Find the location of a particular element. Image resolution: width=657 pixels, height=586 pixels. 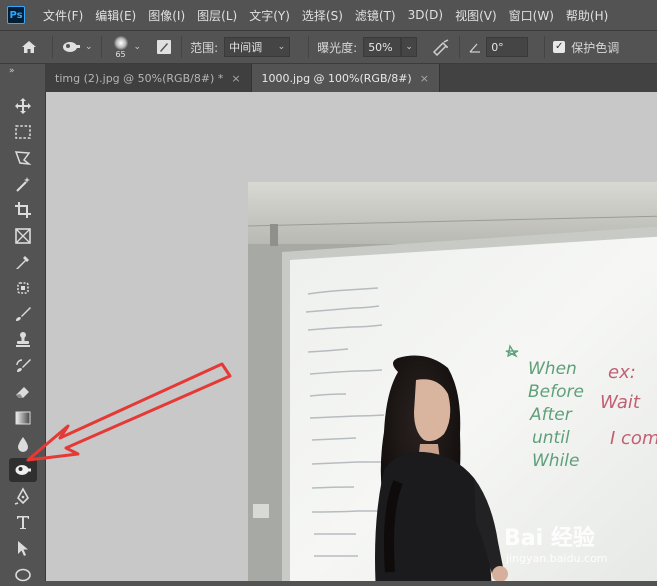

menu-filter: 滤镜(T) is located at coordinates (375, 15).